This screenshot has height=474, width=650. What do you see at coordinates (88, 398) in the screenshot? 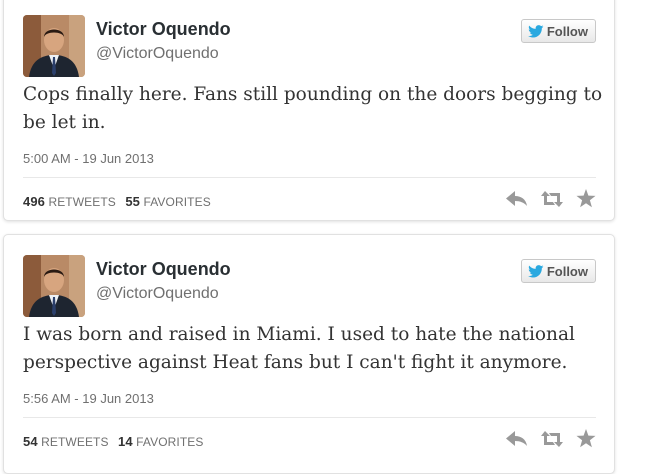
I see `tweet-timestamp: 5:56 AM - 19 Jun 2013` at bounding box center [88, 398].